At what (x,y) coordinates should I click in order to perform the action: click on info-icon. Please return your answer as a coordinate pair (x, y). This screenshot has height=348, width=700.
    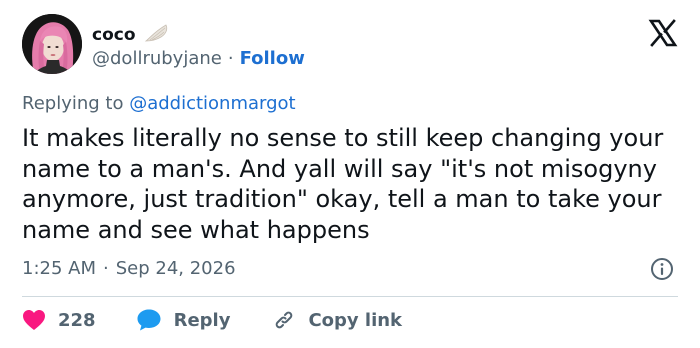
    Looking at the image, I should click on (662, 269).